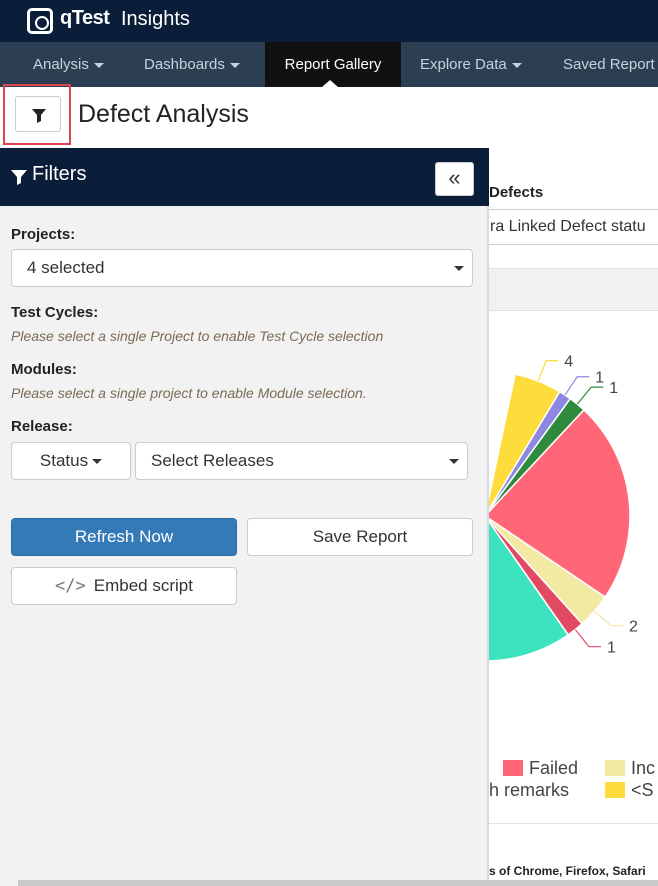 This screenshot has width=658, height=886. I want to click on pie-data-label: 2, so click(633, 627).